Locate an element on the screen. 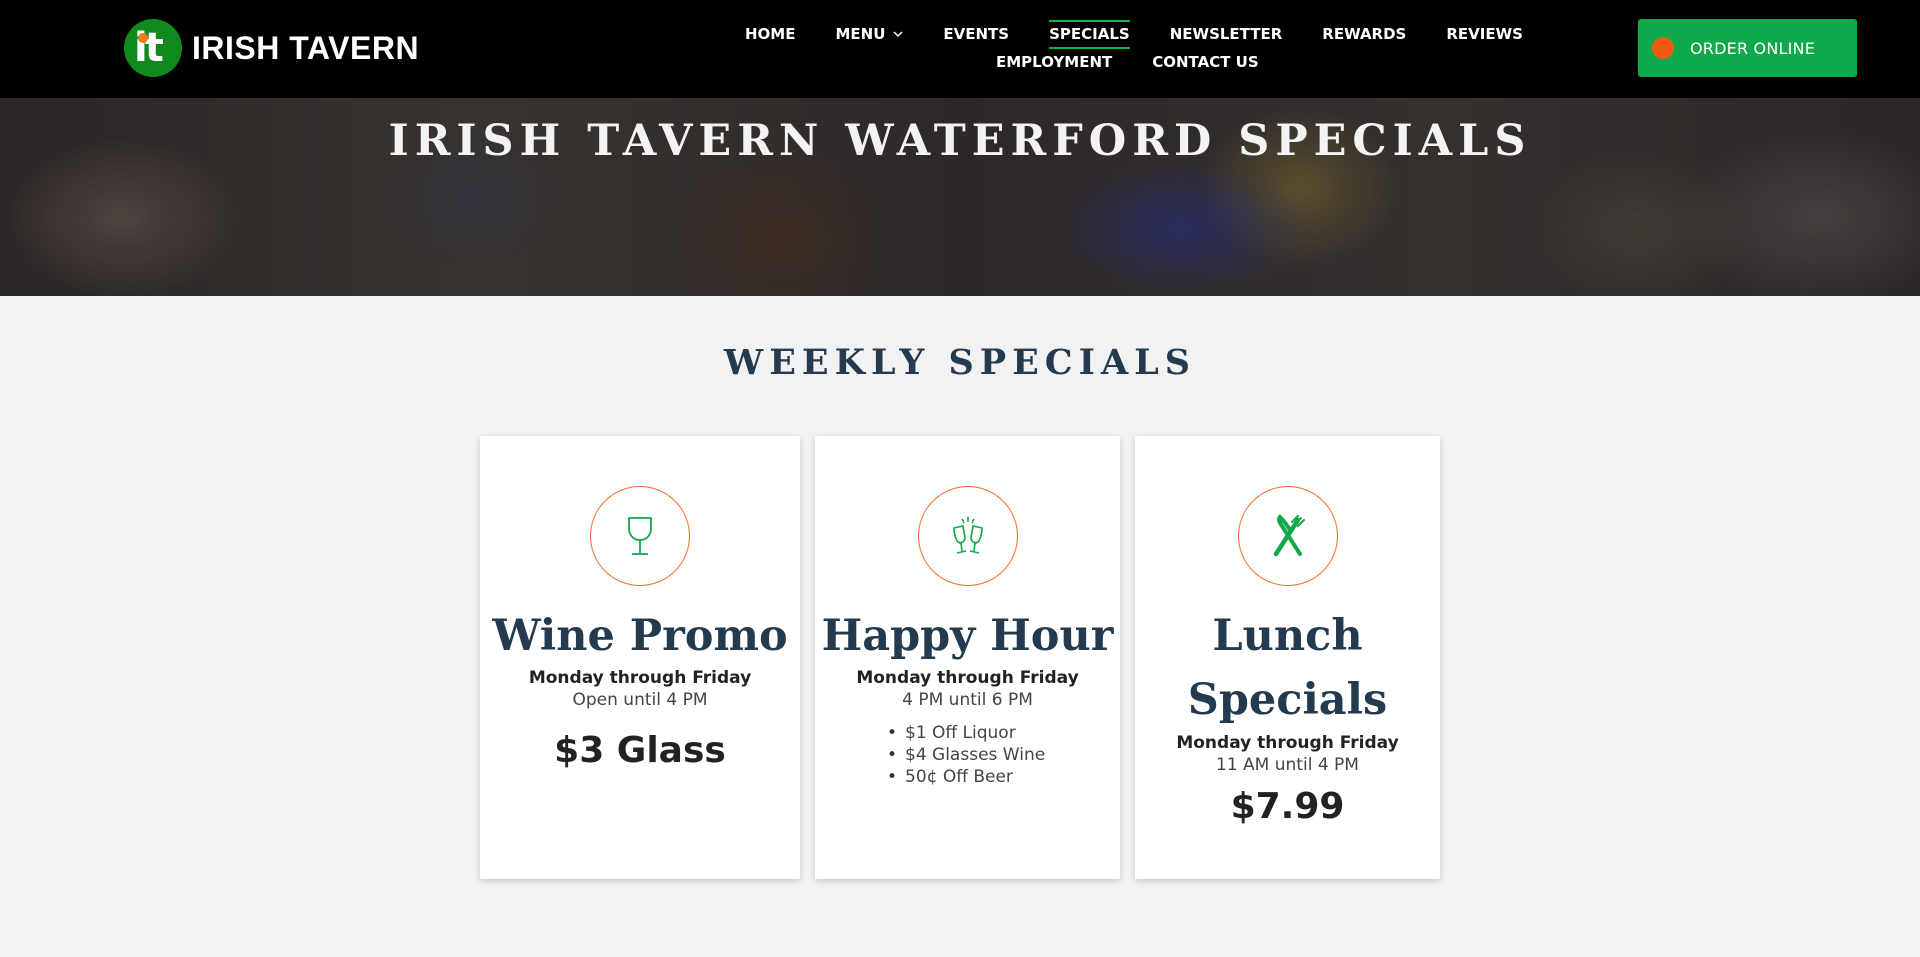 Image resolution: width=1920 pixels, height=957 pixels. card-price: $7.99 is located at coordinates (1287, 806).